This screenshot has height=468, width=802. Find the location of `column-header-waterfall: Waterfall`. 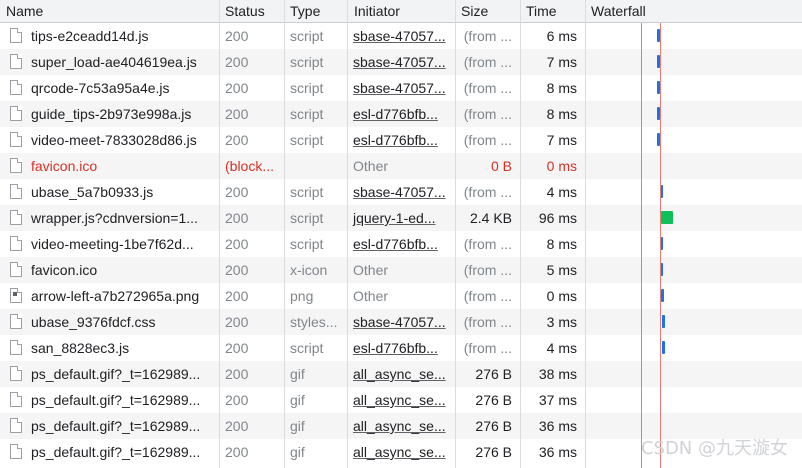

column-header-waterfall: Waterfall is located at coordinates (693, 11).